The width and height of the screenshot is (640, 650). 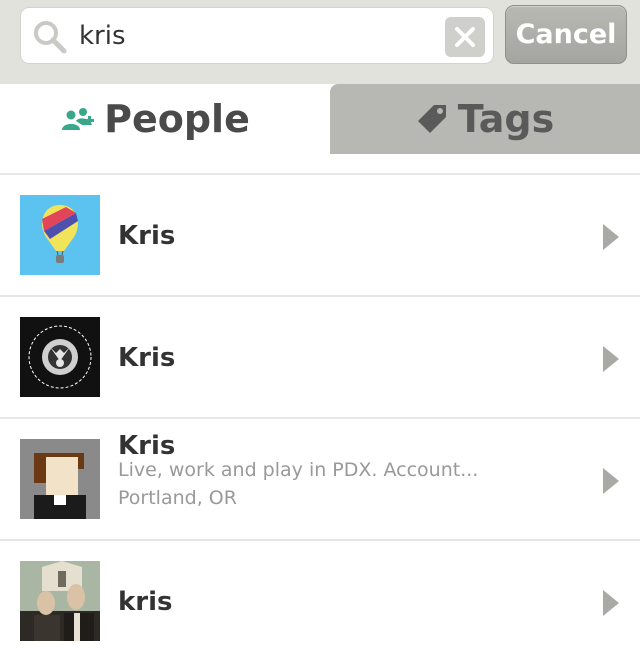 What do you see at coordinates (60, 601) in the screenshot?
I see `american-gothic-avatar` at bounding box center [60, 601].